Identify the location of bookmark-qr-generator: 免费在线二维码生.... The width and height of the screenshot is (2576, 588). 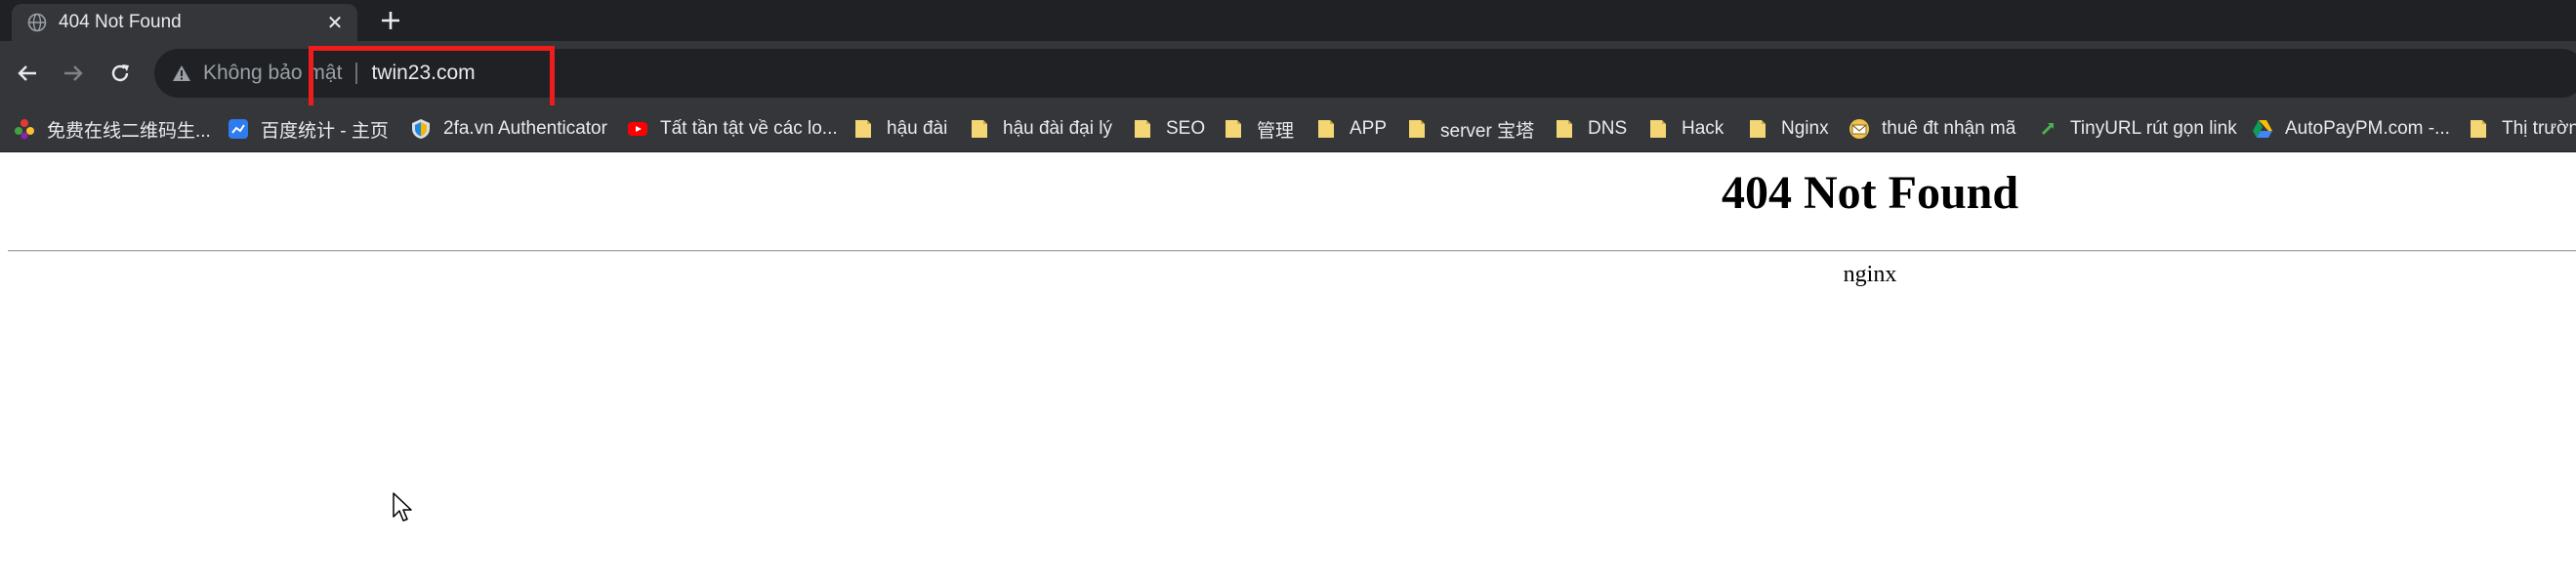
(113, 128).